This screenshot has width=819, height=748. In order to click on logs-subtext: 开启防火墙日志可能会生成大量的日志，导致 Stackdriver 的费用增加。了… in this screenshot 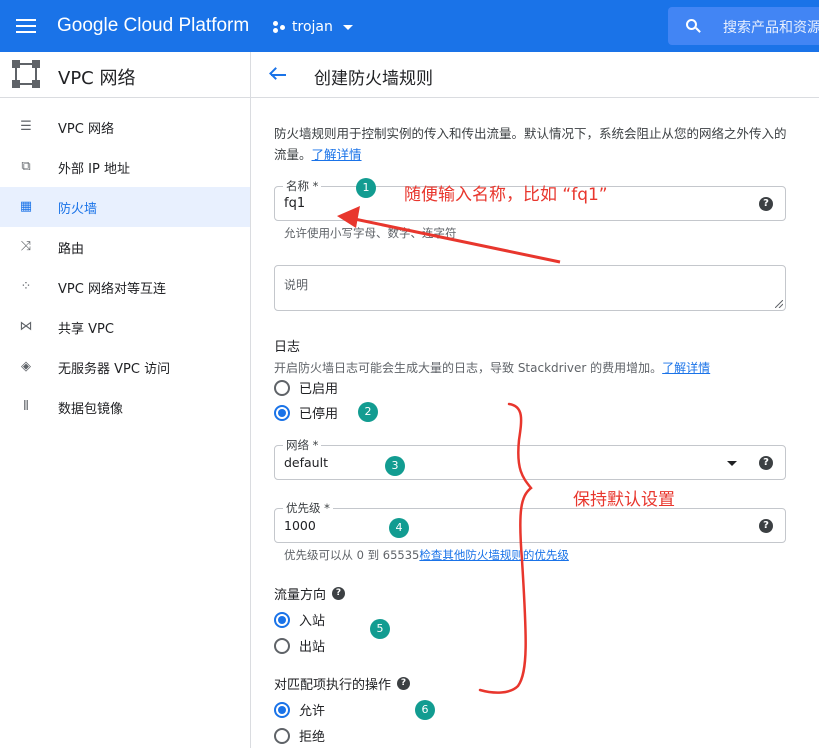, I will do `click(492, 367)`.